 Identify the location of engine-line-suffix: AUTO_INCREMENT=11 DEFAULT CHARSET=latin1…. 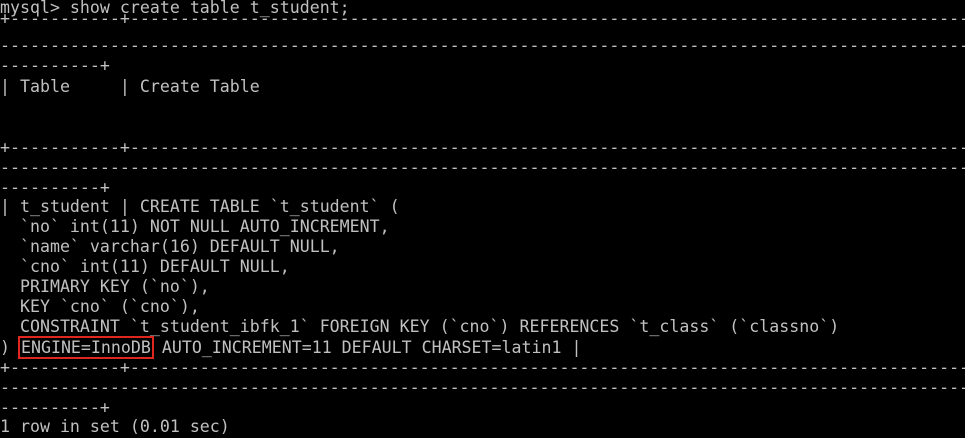
(366, 347).